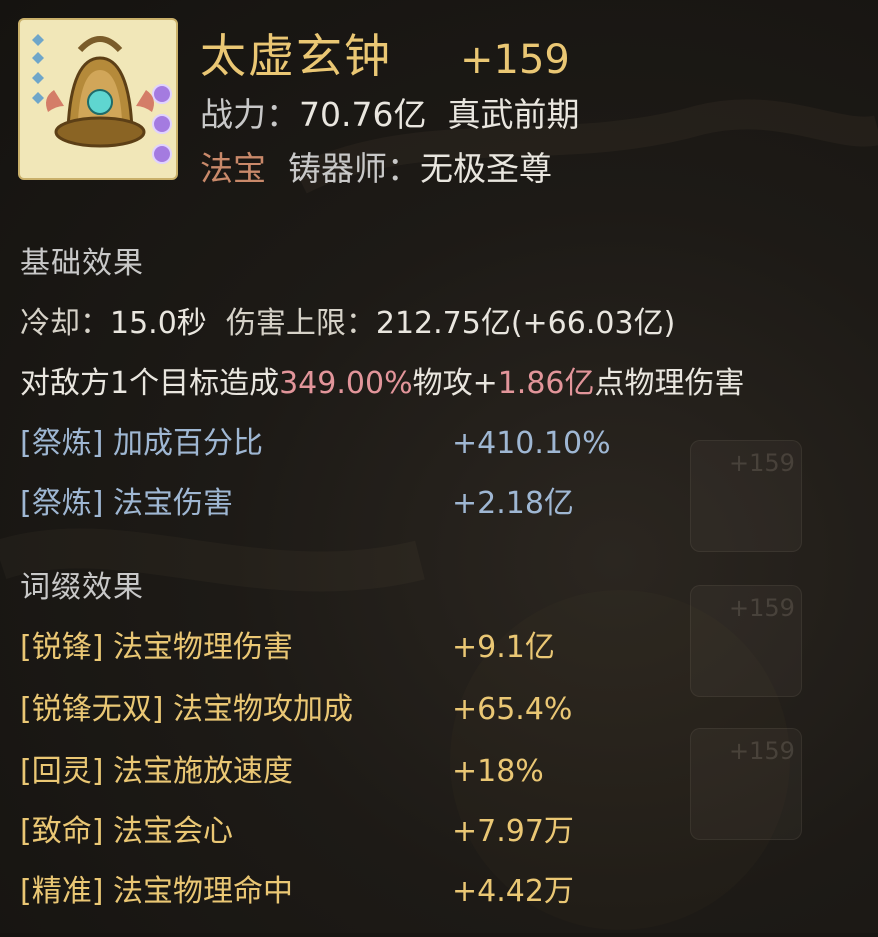 Image resolution: width=878 pixels, height=937 pixels. Describe the element at coordinates (297, 892) in the screenshot. I see `affix-stat-row: [精准] 法宝物理命中 +4.42万` at that location.